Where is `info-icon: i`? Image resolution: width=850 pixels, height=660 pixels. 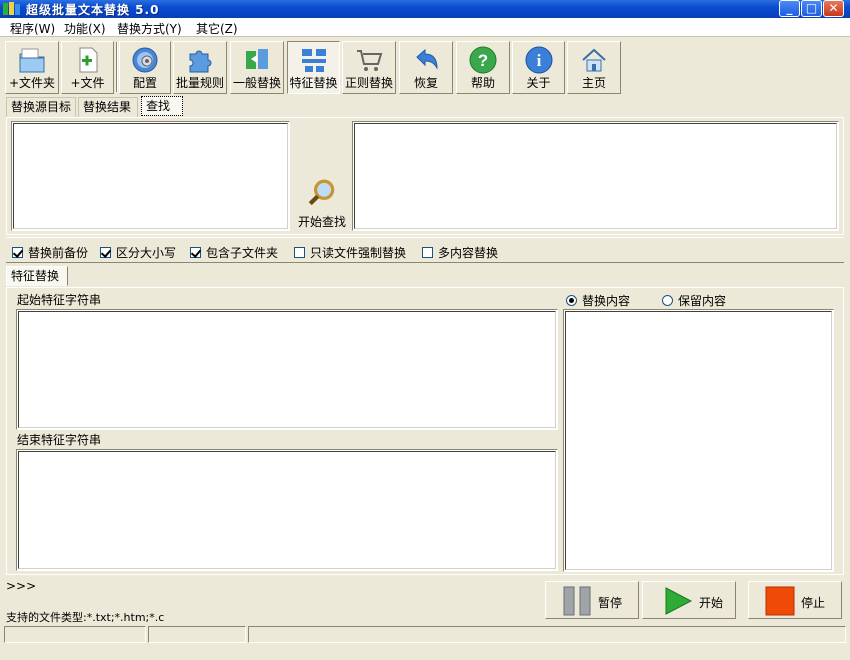
info-icon: i is located at coordinates (538, 60).